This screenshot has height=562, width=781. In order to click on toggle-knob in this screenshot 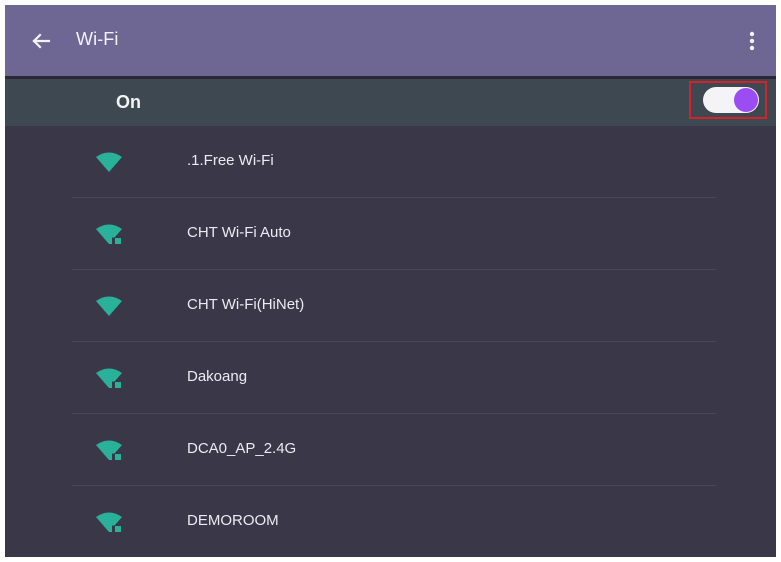, I will do `click(746, 100)`.